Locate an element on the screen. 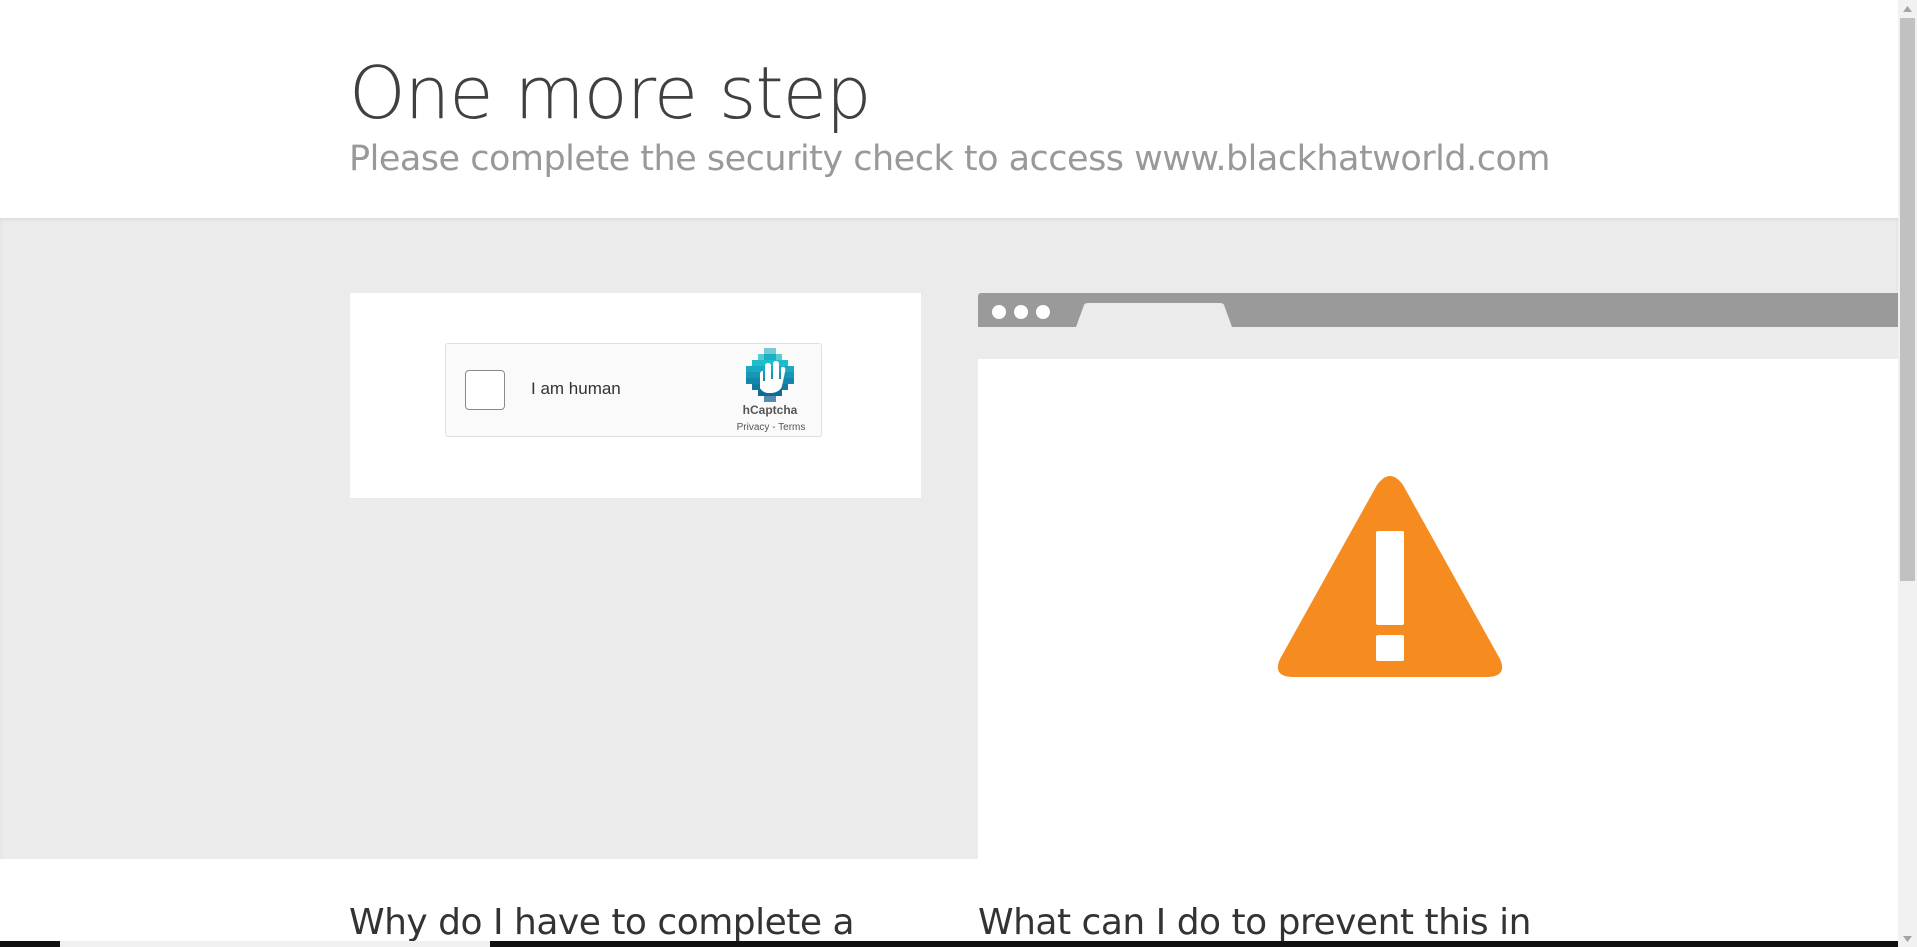 The image size is (1917, 947). scroll-up-arrow-icon is located at coordinates (1907, 8).